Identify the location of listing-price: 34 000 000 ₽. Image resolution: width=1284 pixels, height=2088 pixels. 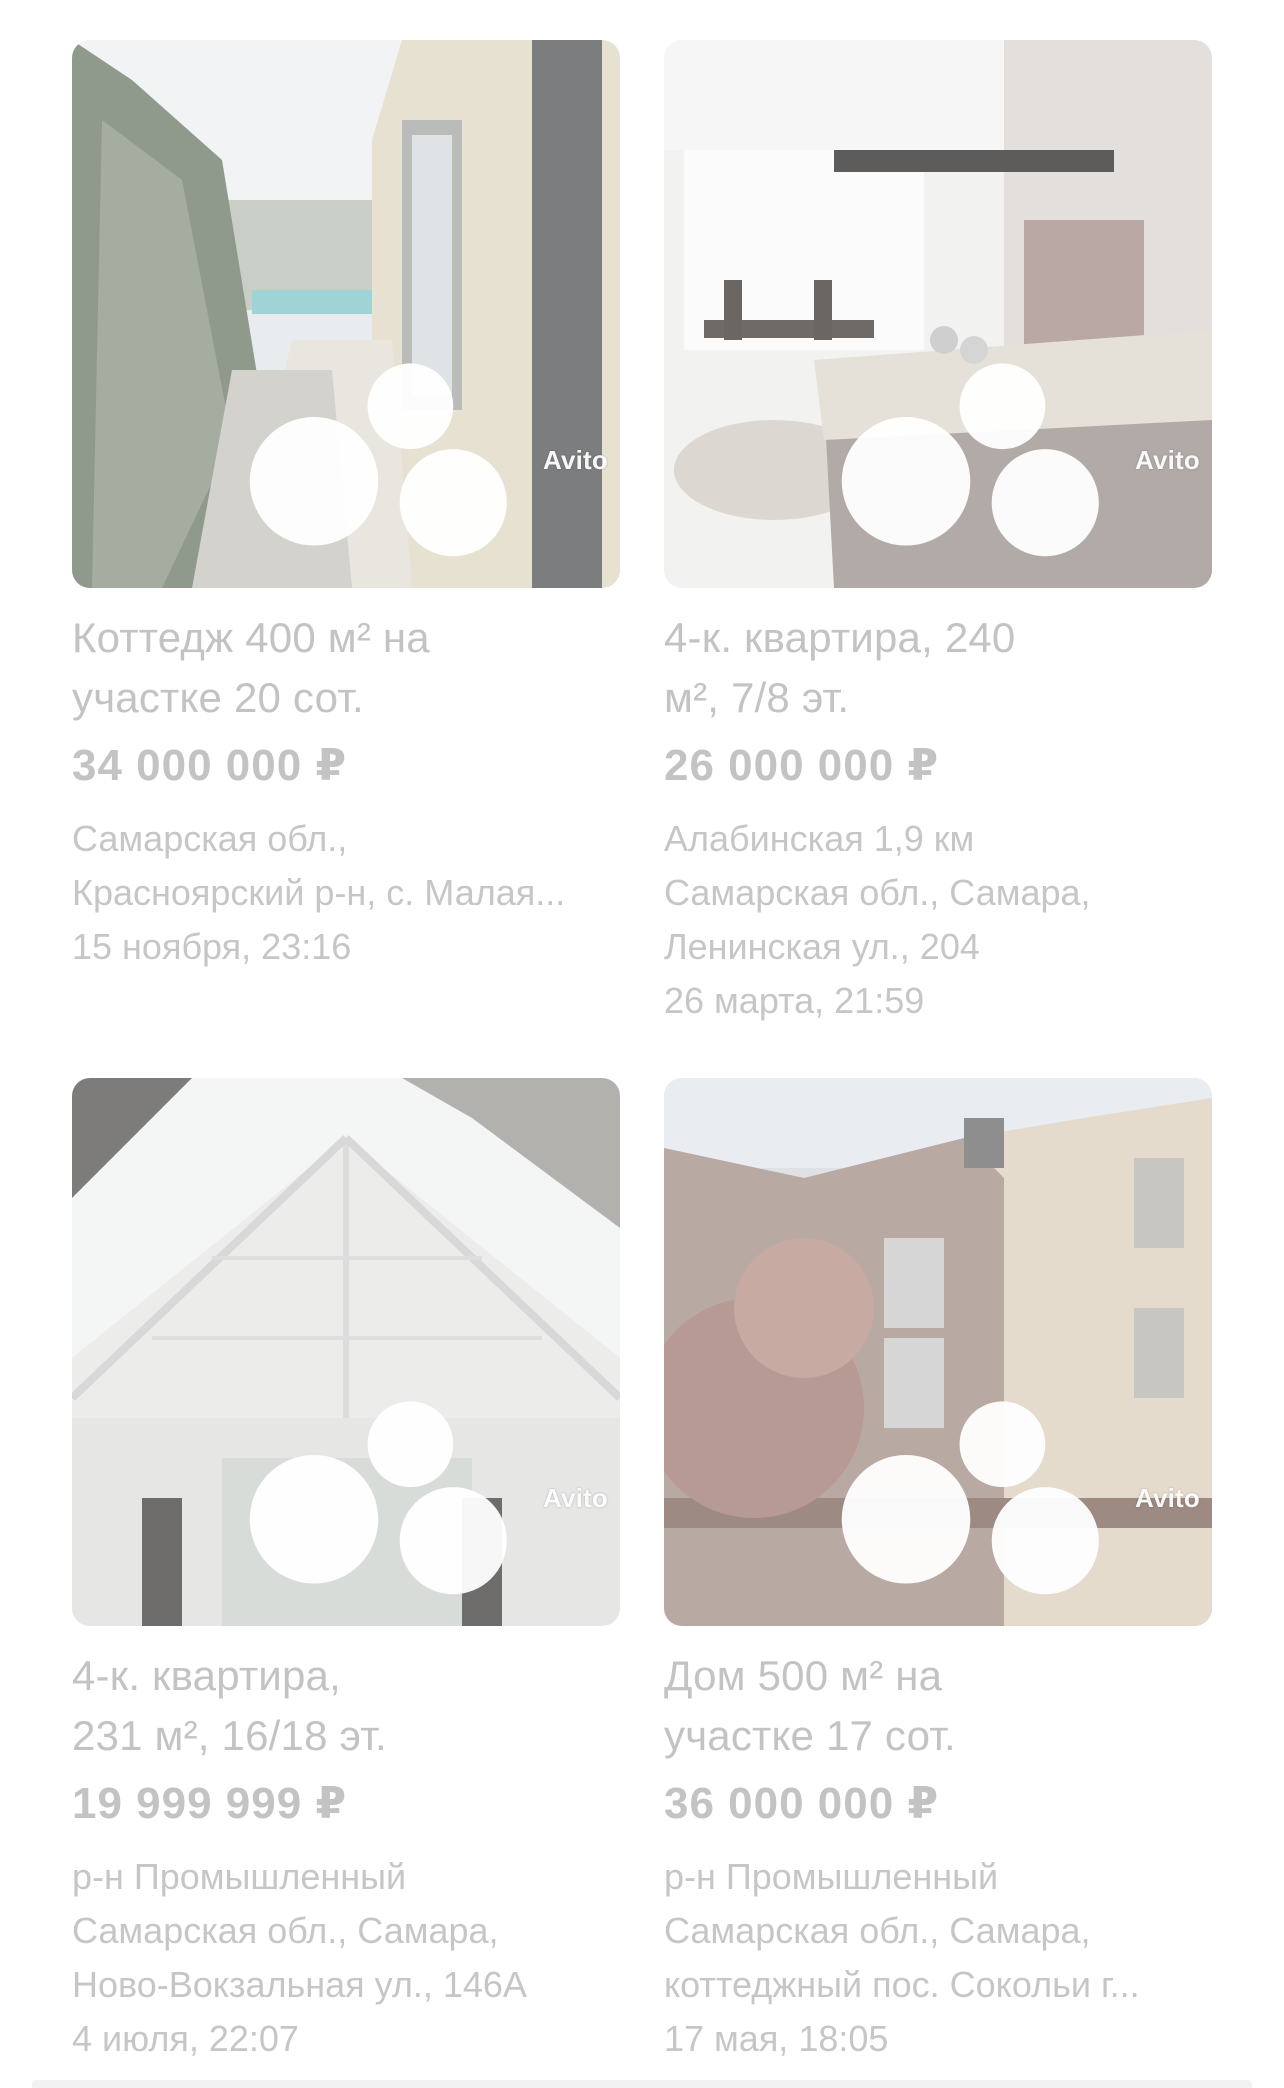
(210, 765).